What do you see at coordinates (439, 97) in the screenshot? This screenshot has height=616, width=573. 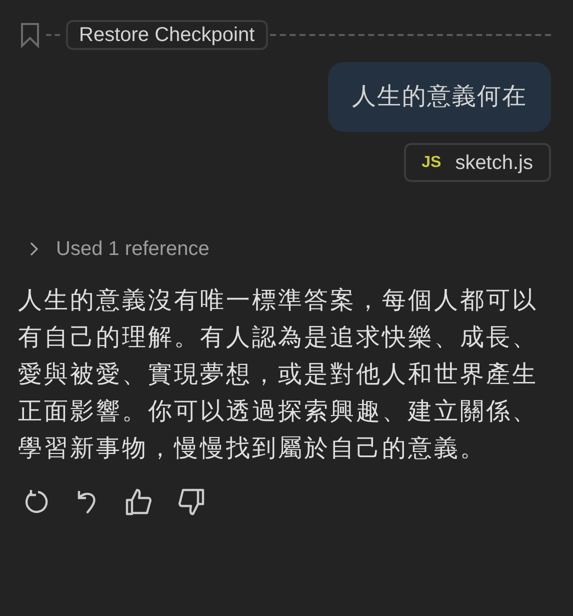 I see `user-message: 人生的意義何在` at bounding box center [439, 97].